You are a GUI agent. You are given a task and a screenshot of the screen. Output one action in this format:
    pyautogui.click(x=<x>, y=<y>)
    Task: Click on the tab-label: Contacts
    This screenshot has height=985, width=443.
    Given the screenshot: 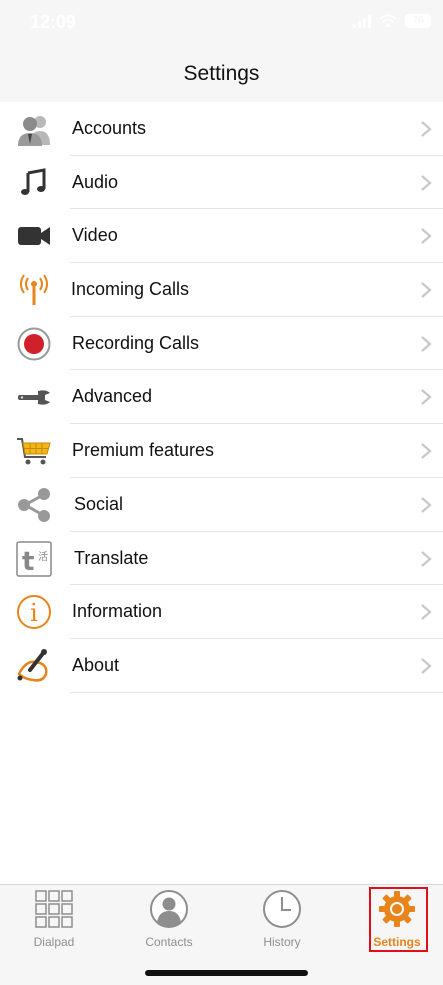 What is the action you would take?
    pyautogui.click(x=169, y=942)
    